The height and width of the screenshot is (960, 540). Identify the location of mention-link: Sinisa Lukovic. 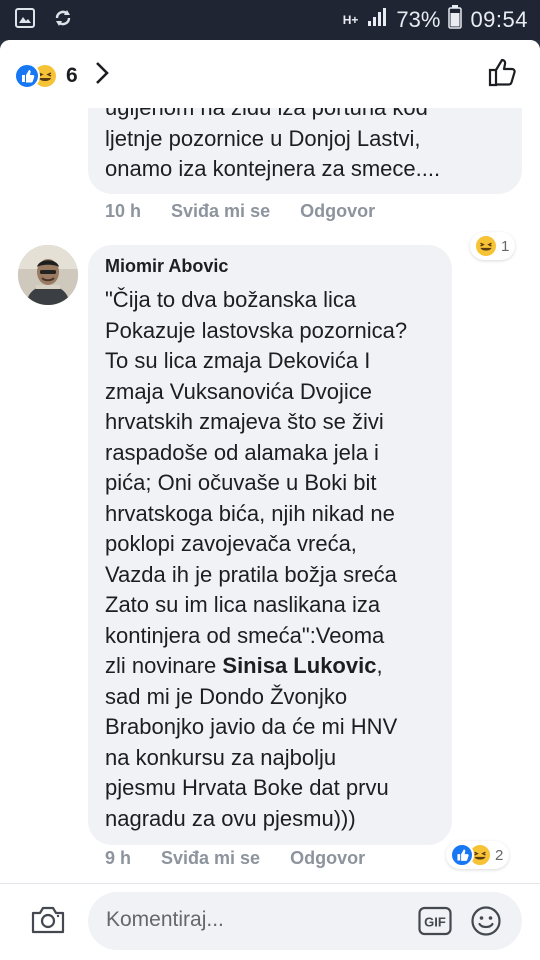
(299, 665).